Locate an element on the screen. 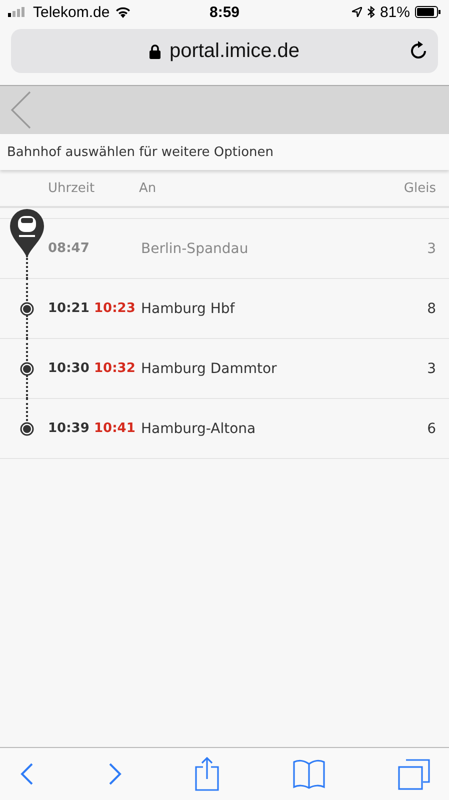  station-name: Hamburg Dammtor is located at coordinates (209, 368).